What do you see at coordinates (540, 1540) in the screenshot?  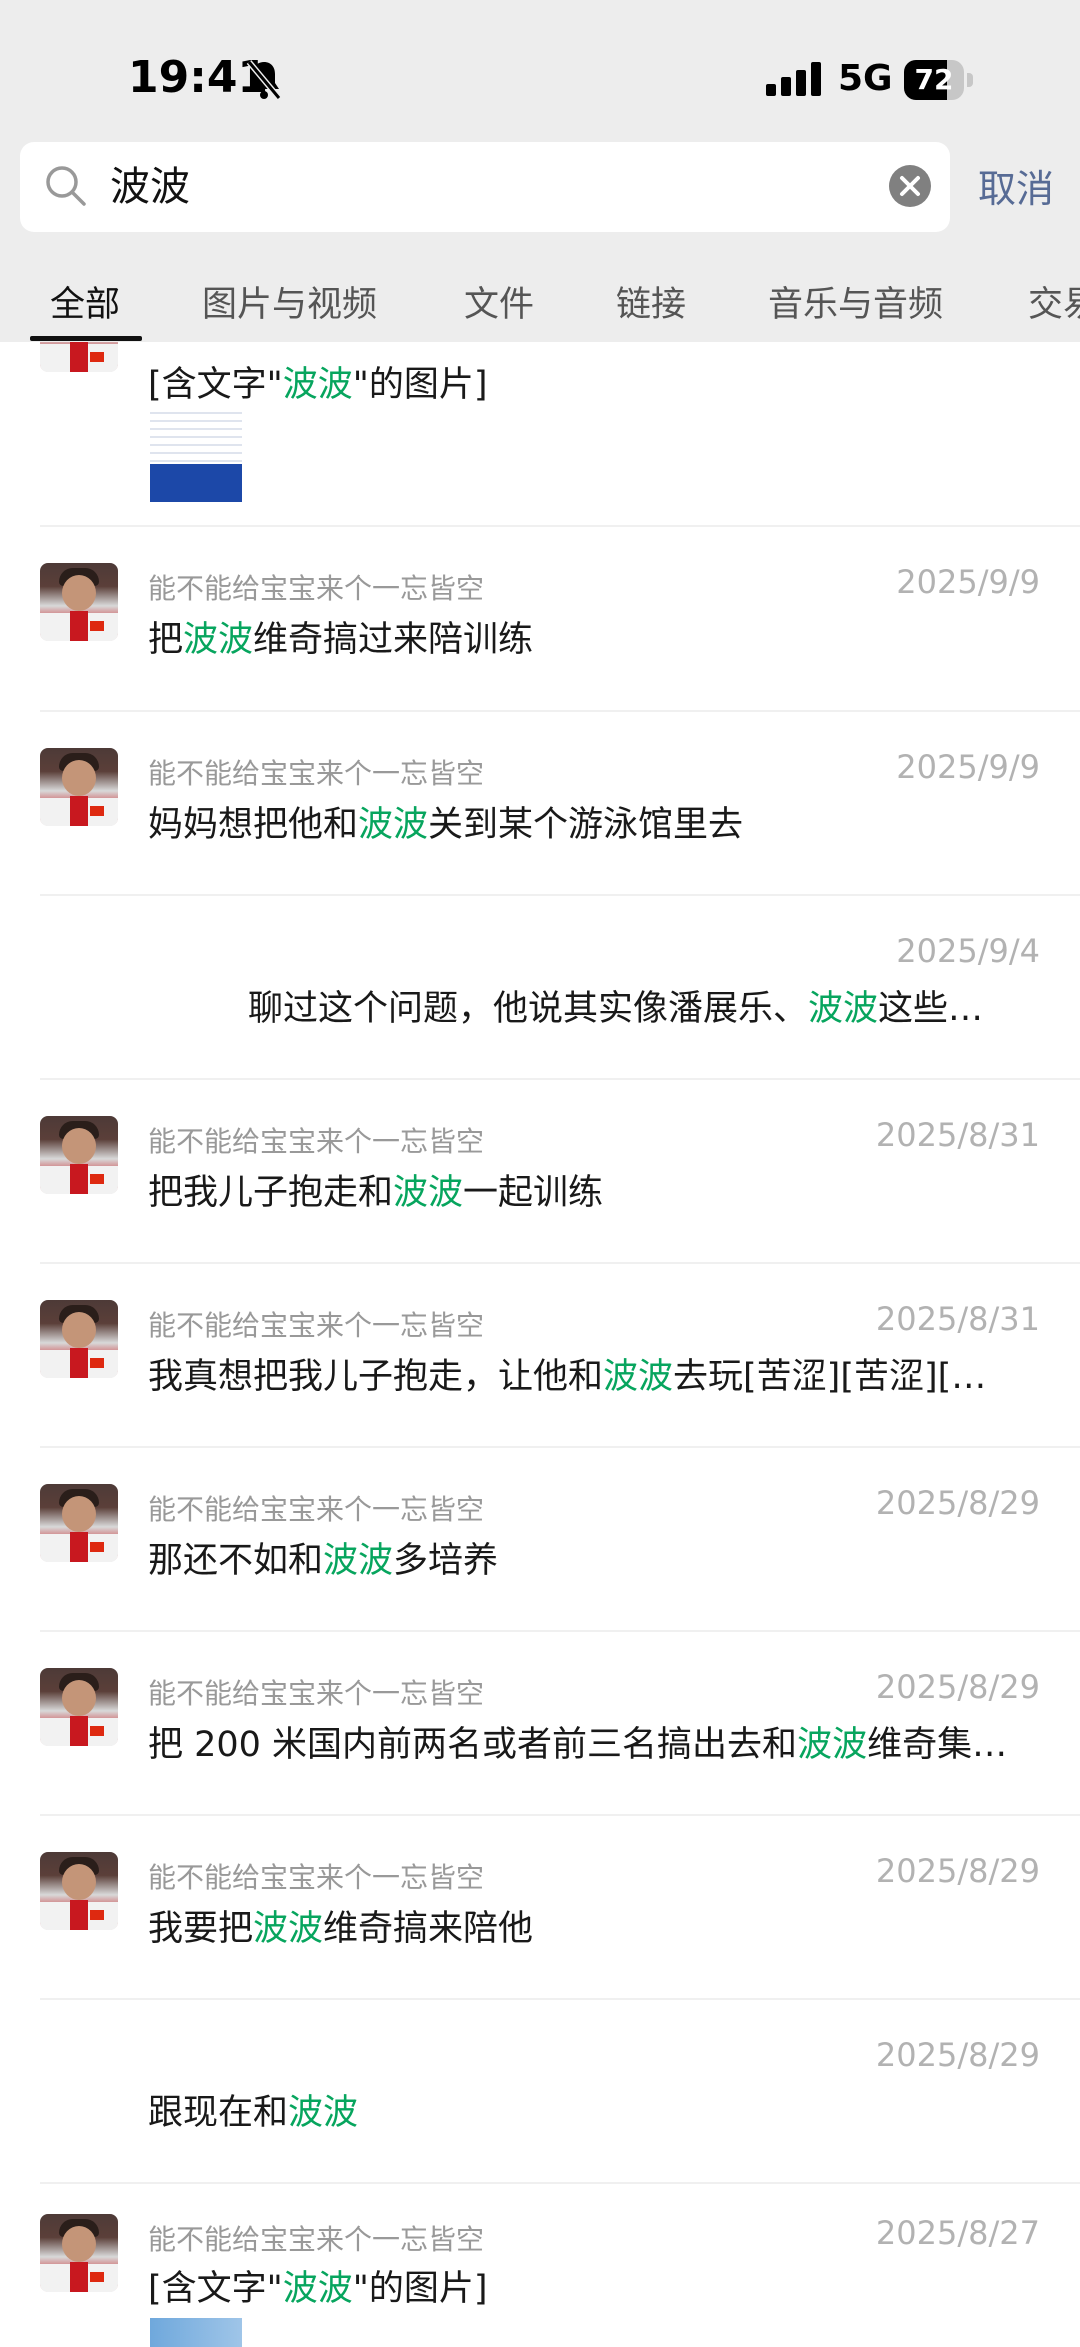 I see `result-item: 能不能给宝宝来个一忘皆空 2025/8/29 那还不如和波波多培养` at bounding box center [540, 1540].